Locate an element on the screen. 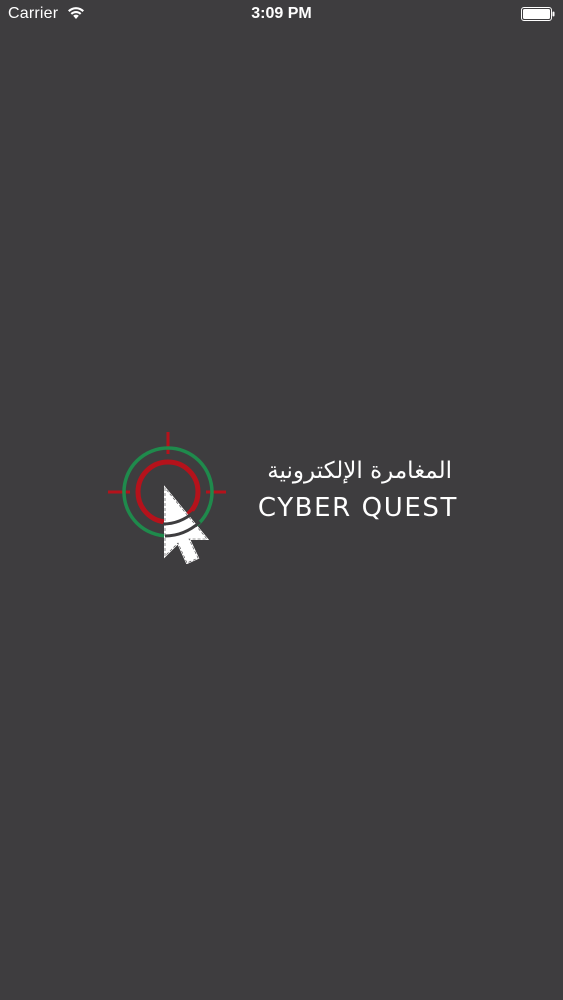 Image resolution: width=563 pixels, height=1000 pixels. status-time: 3:09 PM is located at coordinates (281, 13).